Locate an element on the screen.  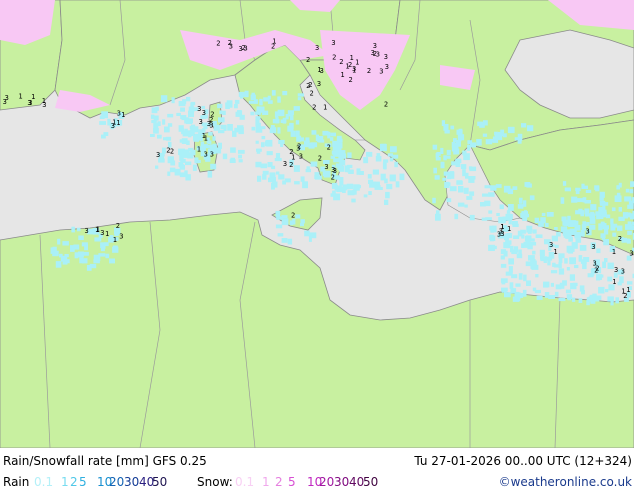
rain-legend-label: Rain is located at coordinates (16, 482).